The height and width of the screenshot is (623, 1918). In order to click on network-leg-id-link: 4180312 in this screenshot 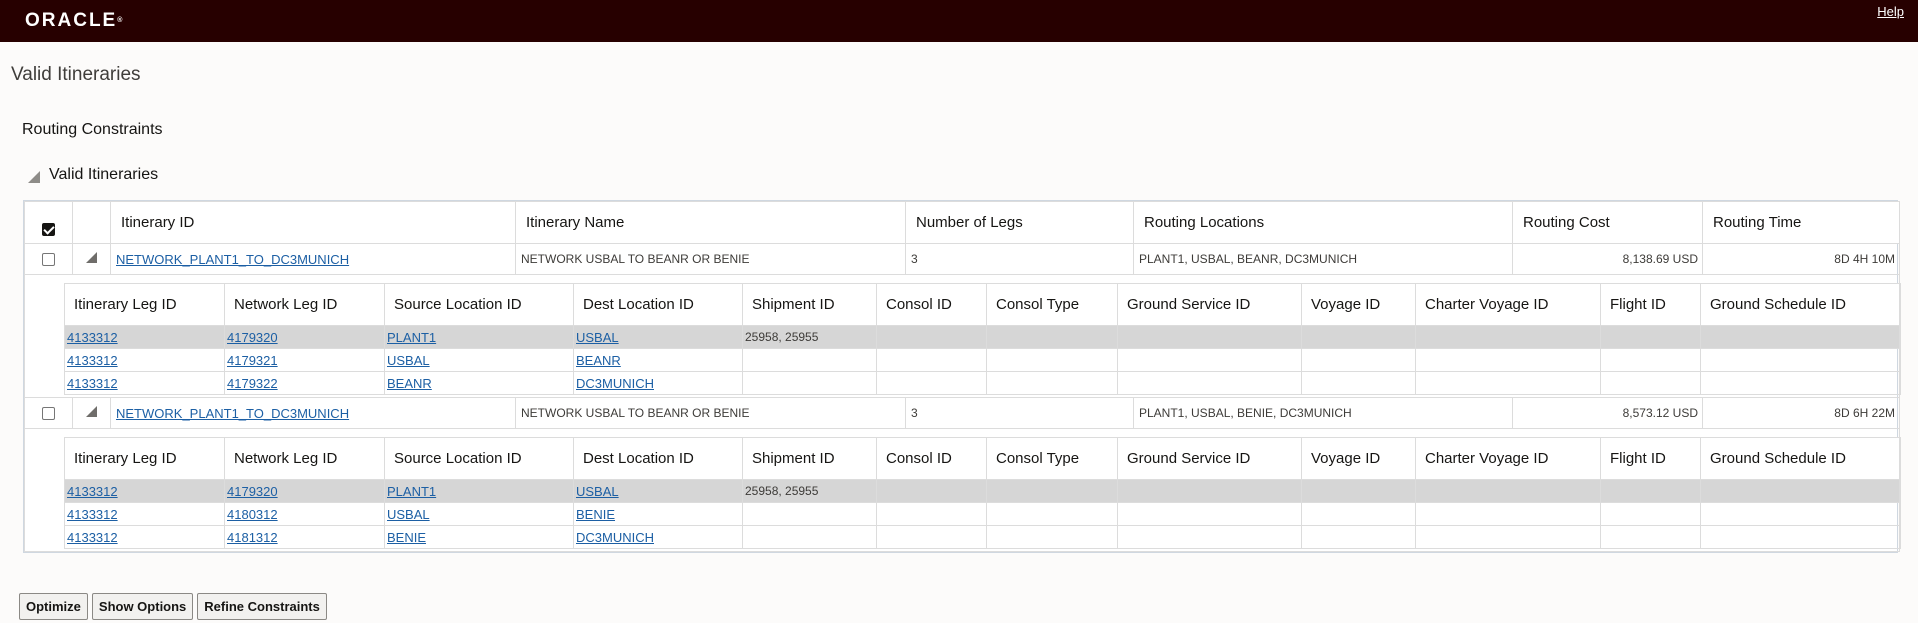, I will do `click(252, 514)`.